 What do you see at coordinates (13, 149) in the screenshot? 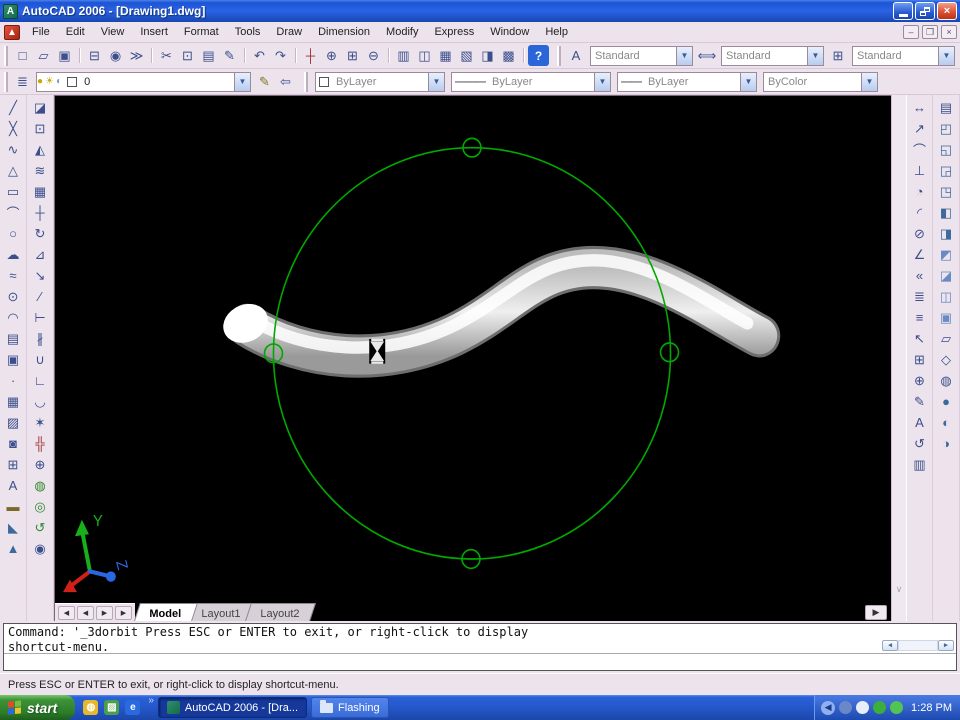
I see `polyline-button: ∿` at bounding box center [13, 149].